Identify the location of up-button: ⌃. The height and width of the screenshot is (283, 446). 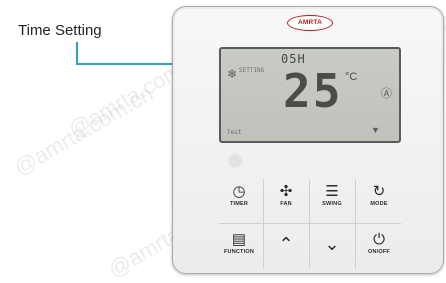
(286, 253).